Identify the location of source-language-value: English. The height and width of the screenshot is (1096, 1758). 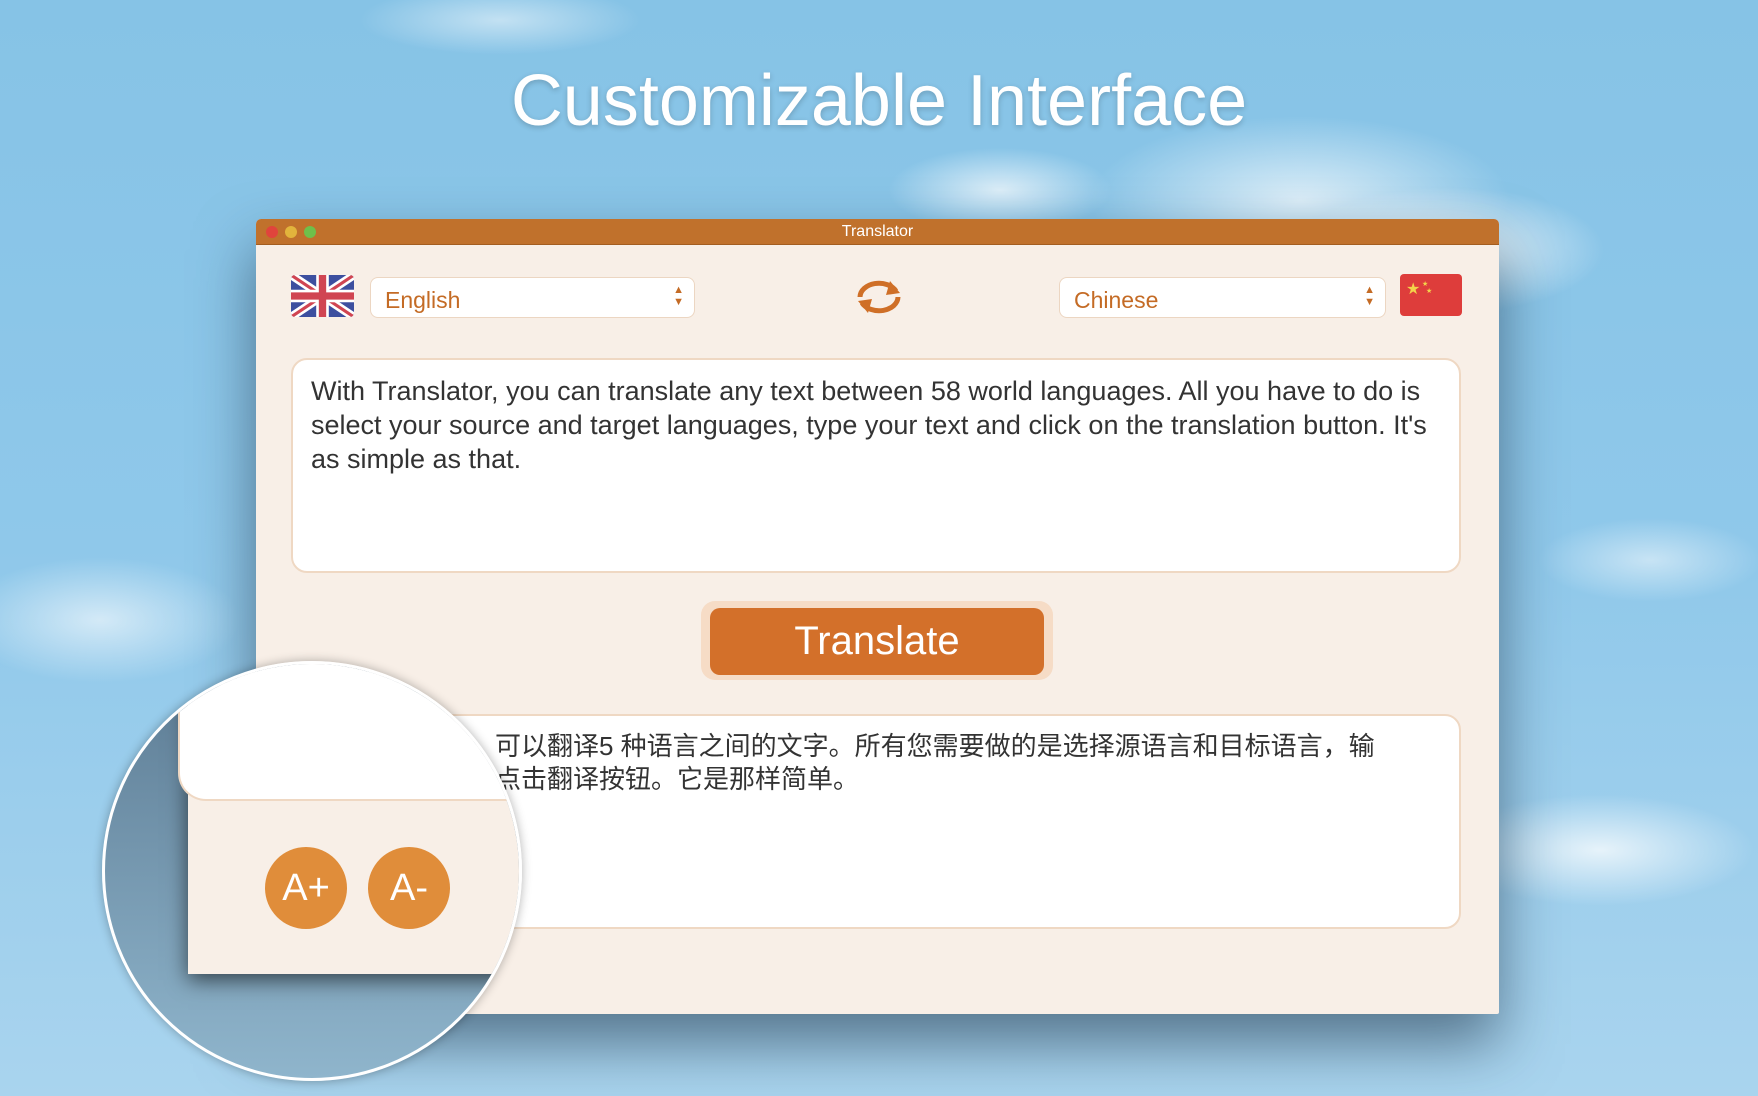
(423, 300).